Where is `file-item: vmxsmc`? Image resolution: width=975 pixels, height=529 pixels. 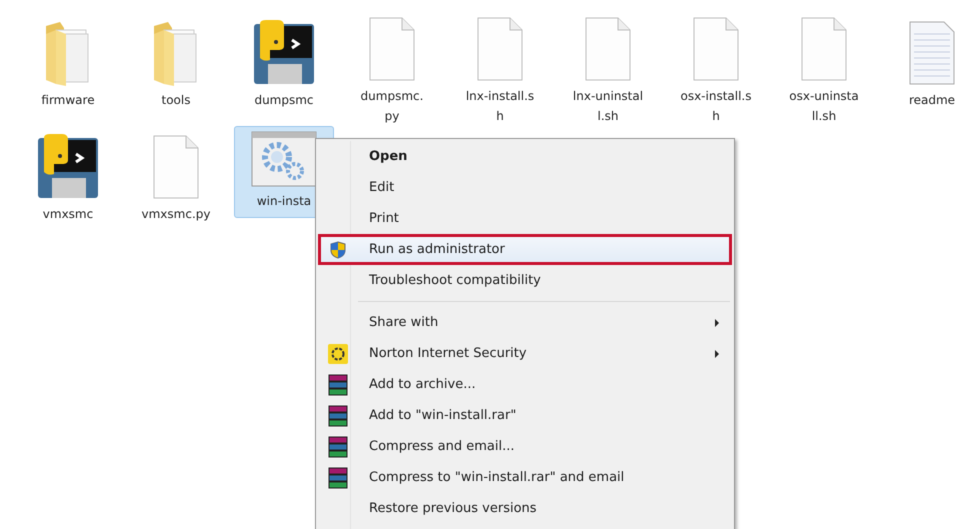 file-item: vmxsmc is located at coordinates (68, 181).